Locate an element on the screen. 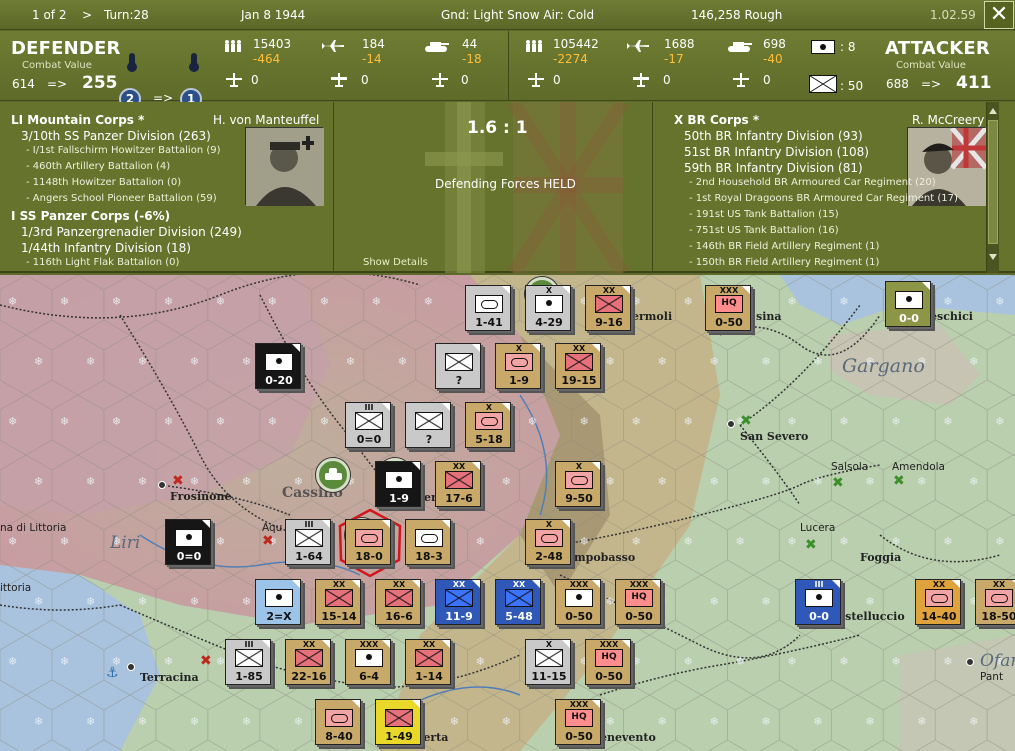 This screenshot has height=751, width=1015. port-anchor-icon: ⚓ is located at coordinates (112, 673).